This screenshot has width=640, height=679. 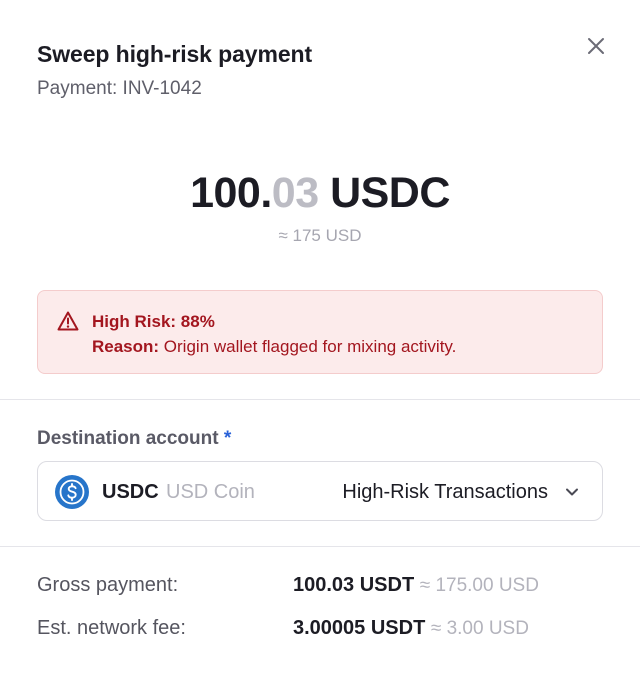 I want to click on required-marker: *, so click(x=225, y=438).